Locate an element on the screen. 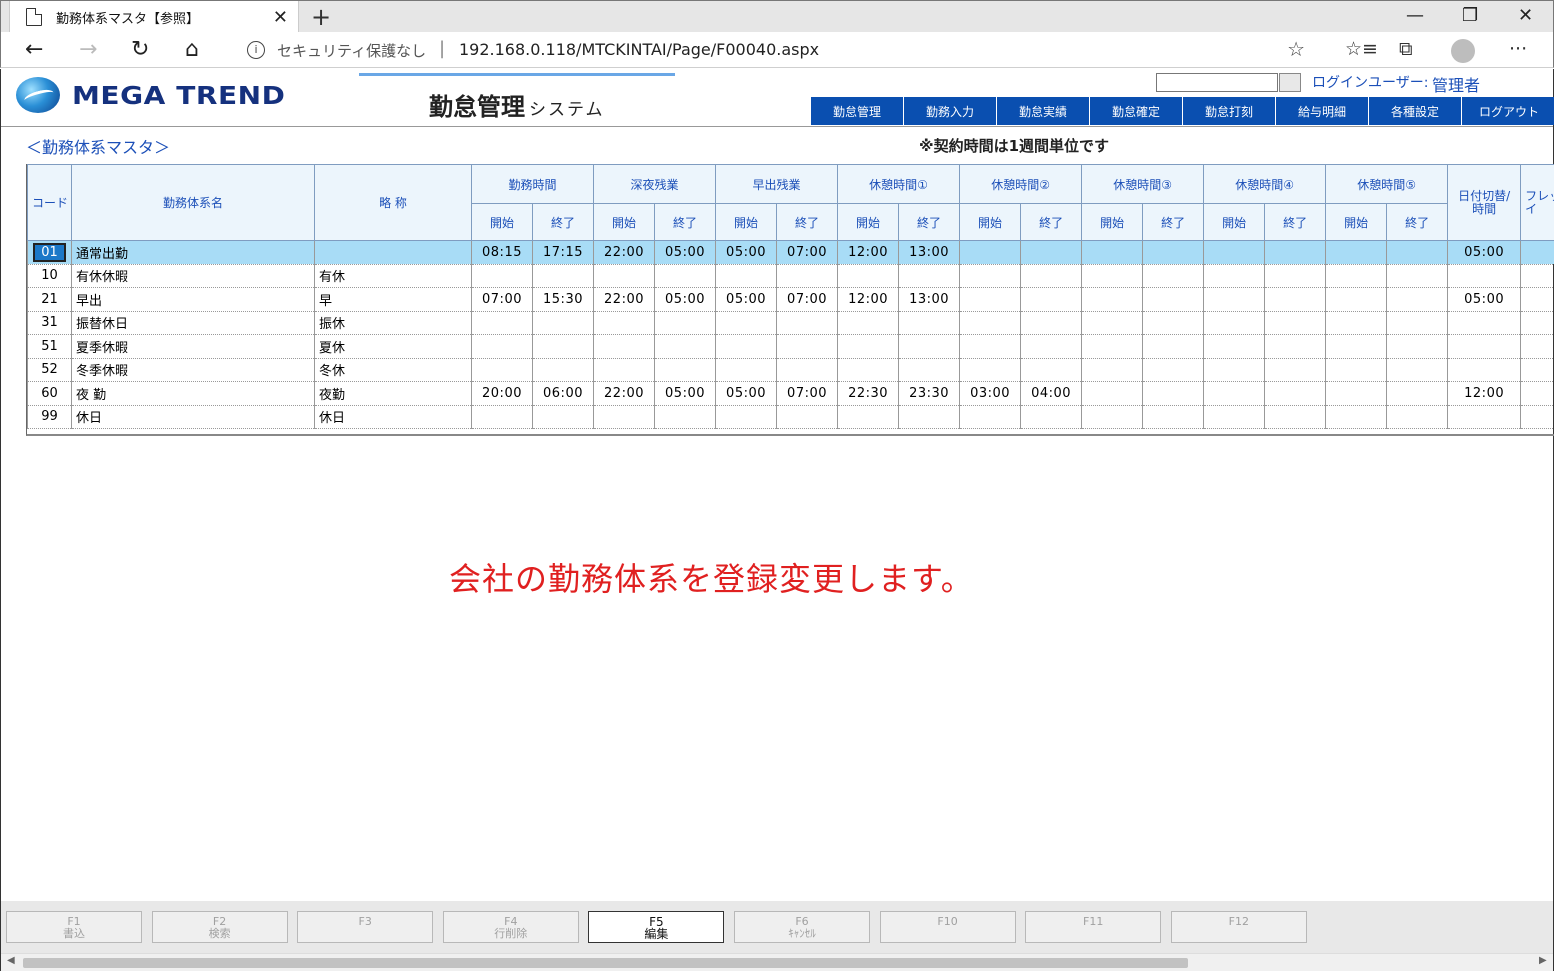  horizontal-scrollbar: ◀ ▶ is located at coordinates (777, 962).